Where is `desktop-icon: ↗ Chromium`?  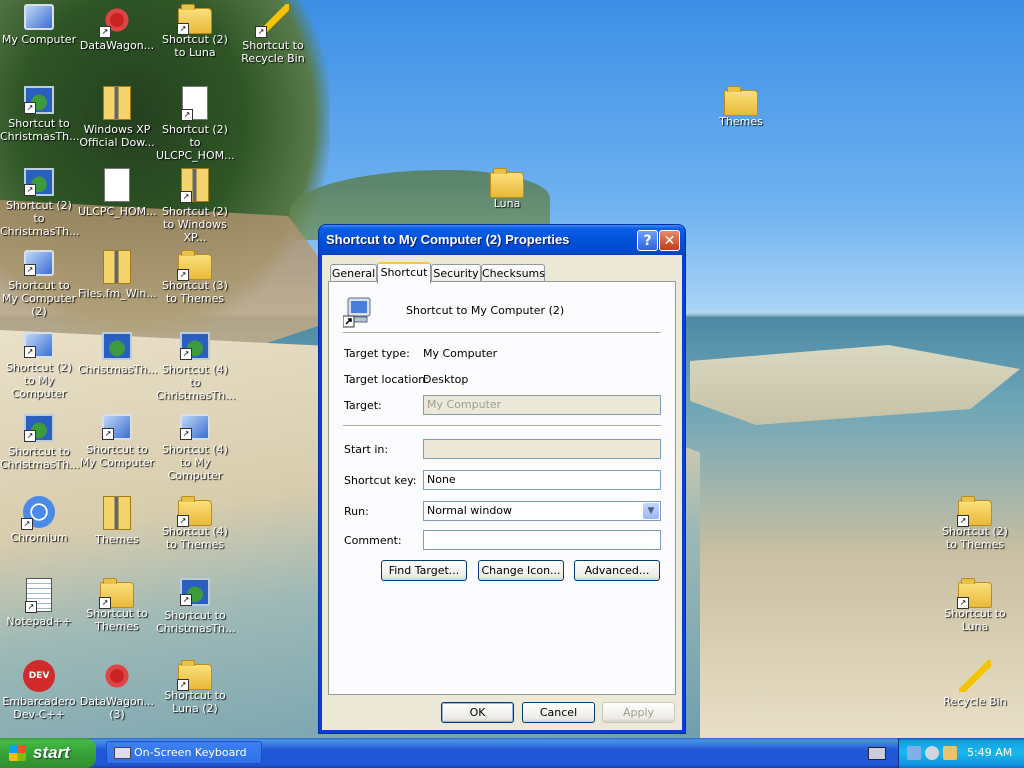
desktop-icon: ↗ Chromium is located at coordinates (39, 520).